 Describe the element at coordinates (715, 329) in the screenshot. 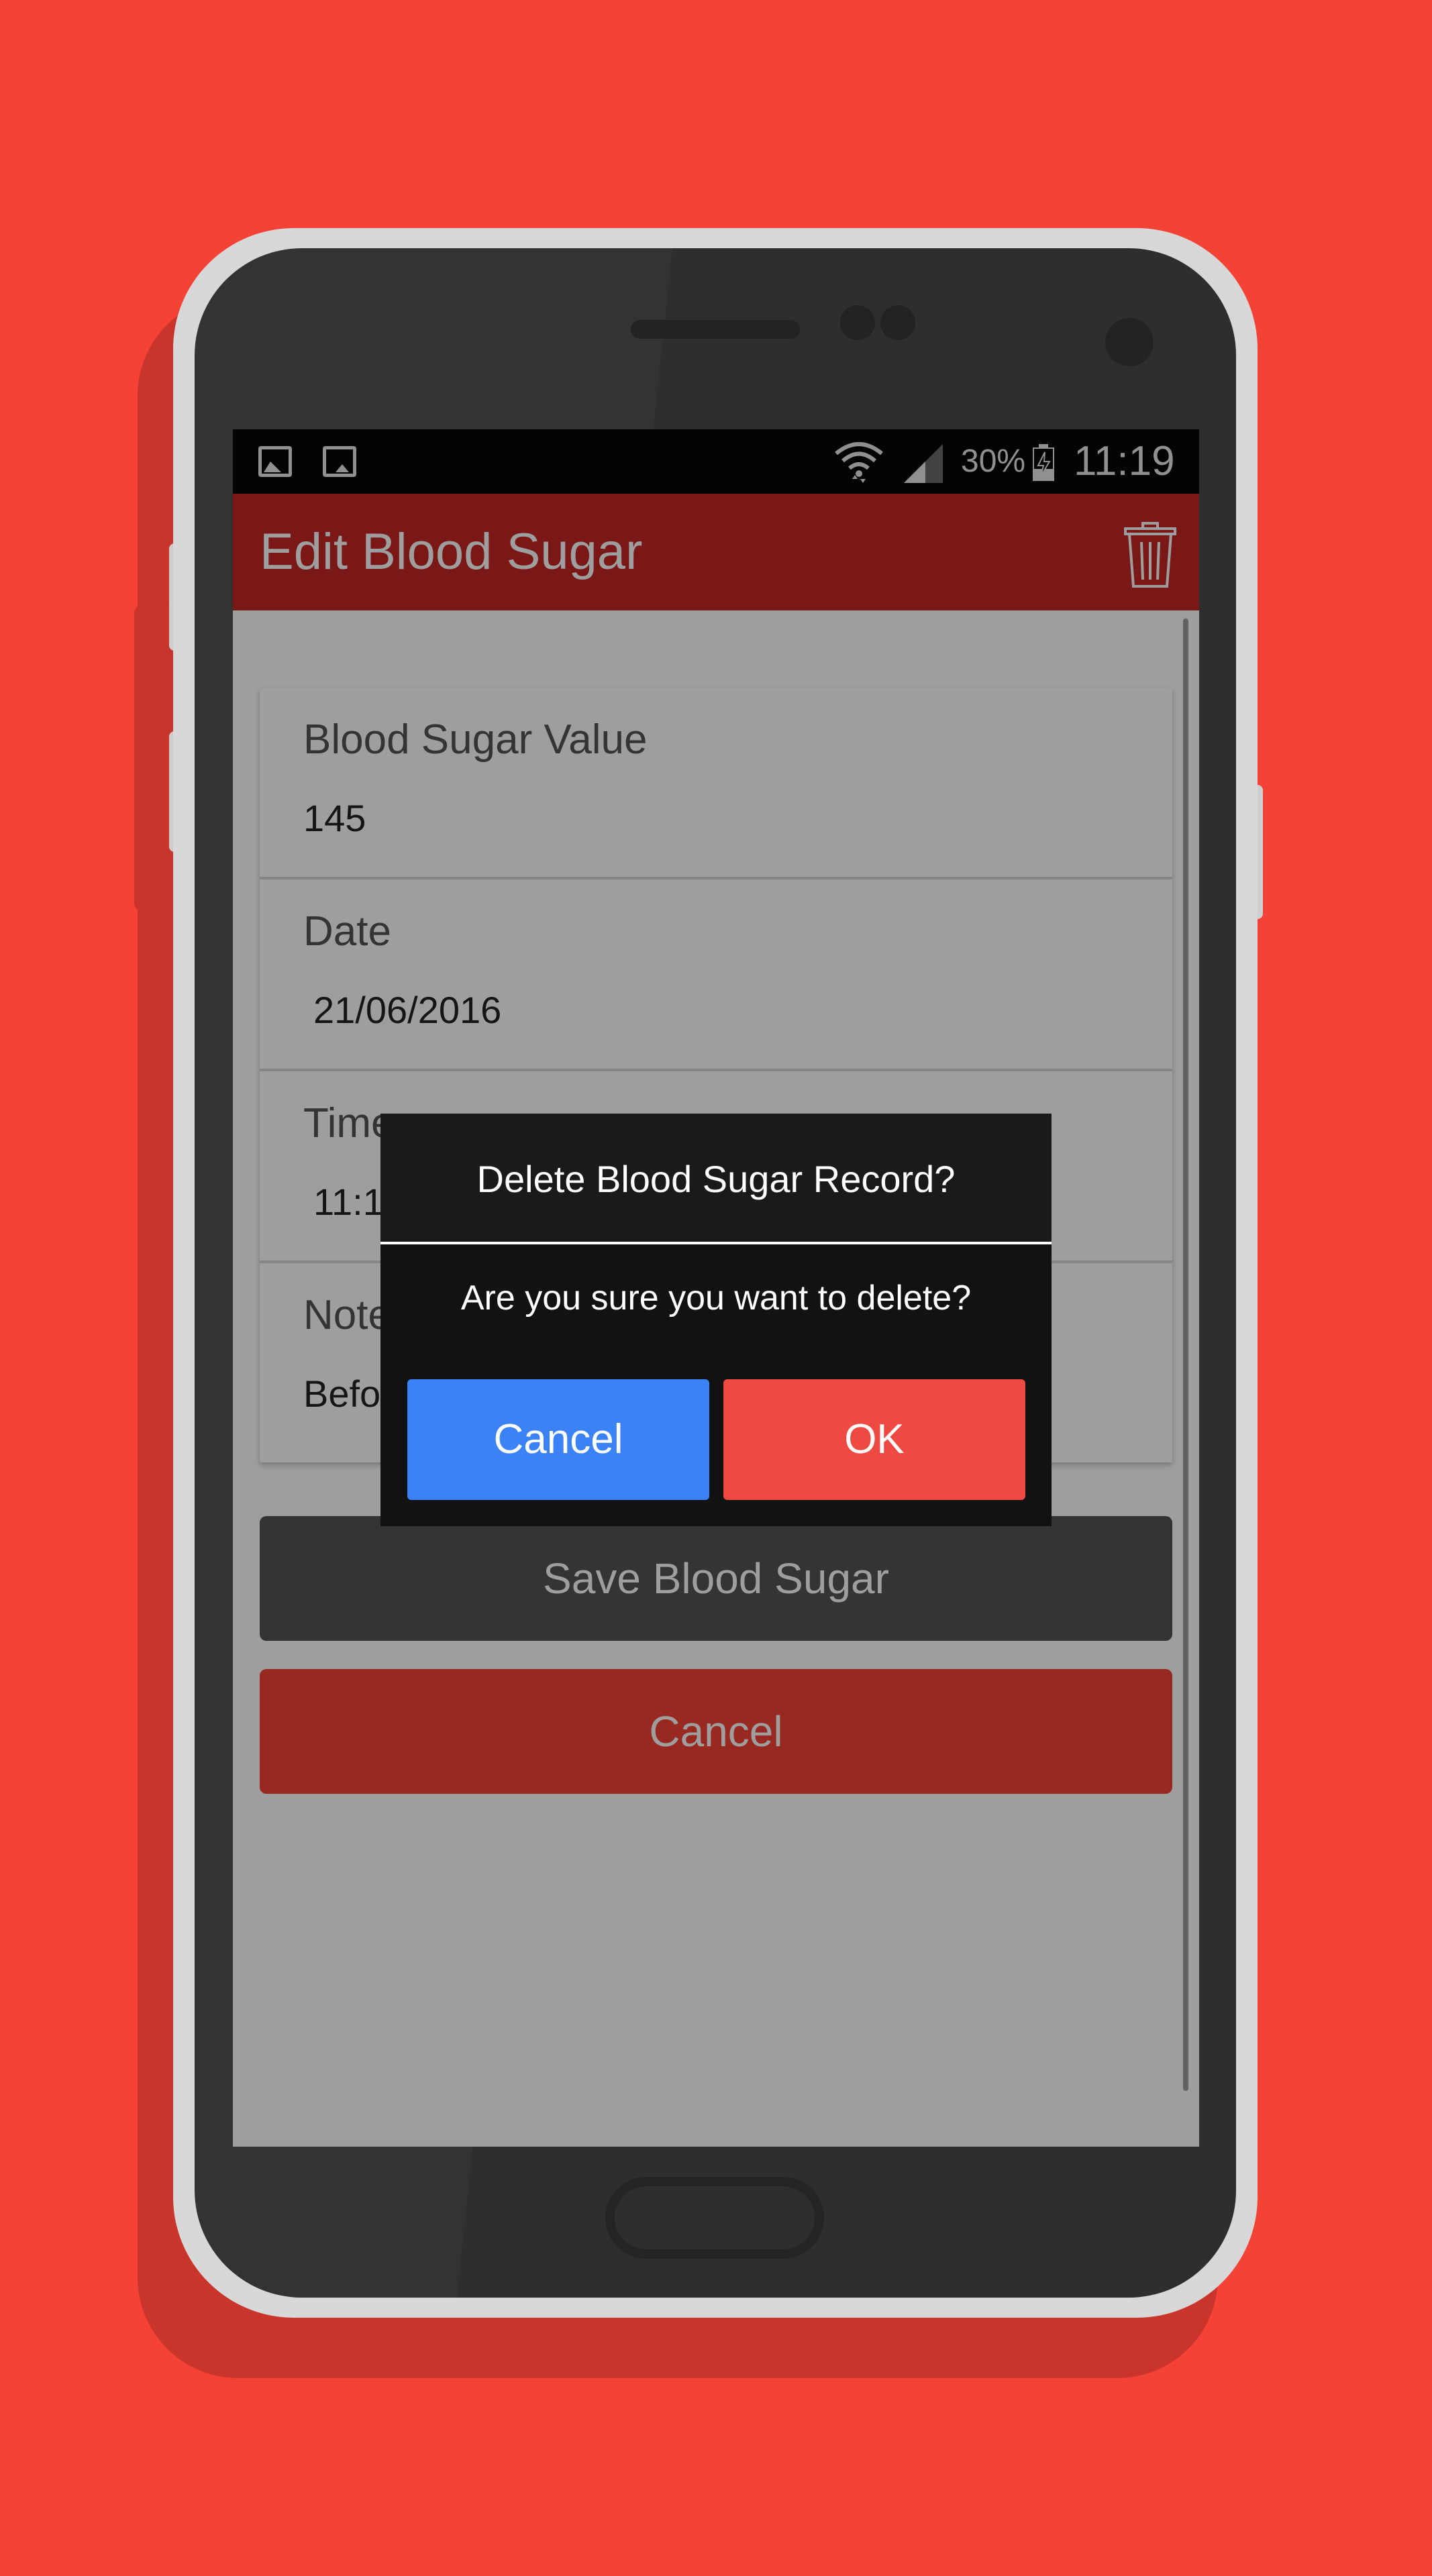

I see `earpiece-speaker` at that location.